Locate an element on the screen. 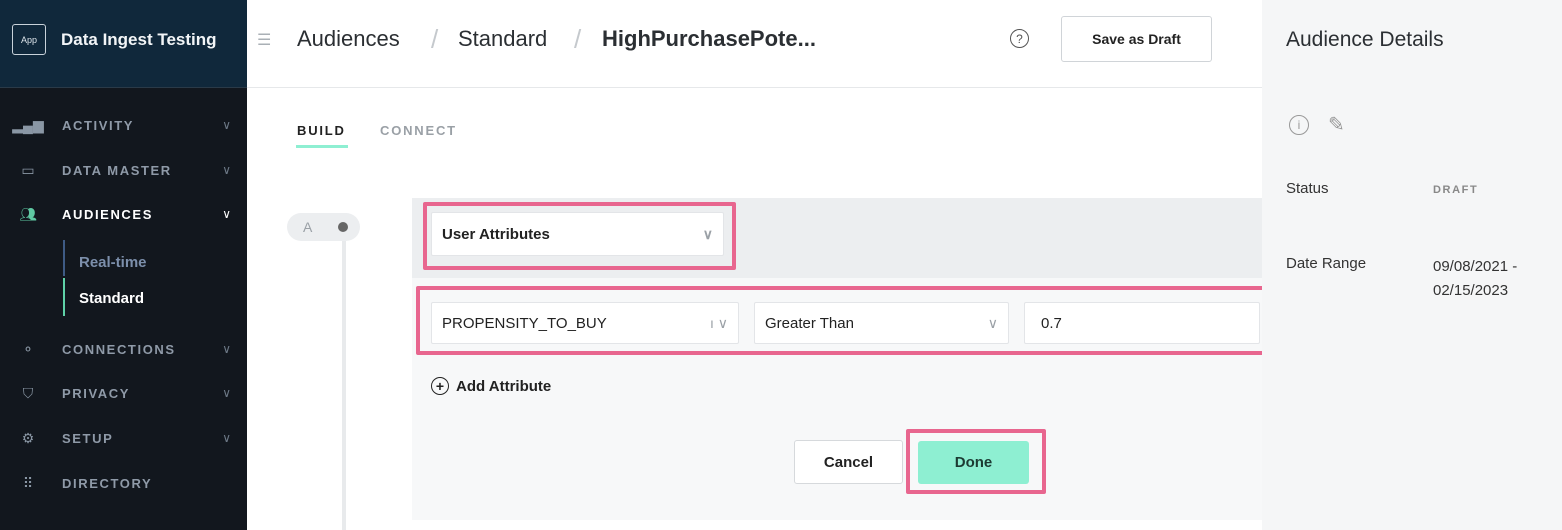  data-master-icon: ▭ is located at coordinates (28, 169).